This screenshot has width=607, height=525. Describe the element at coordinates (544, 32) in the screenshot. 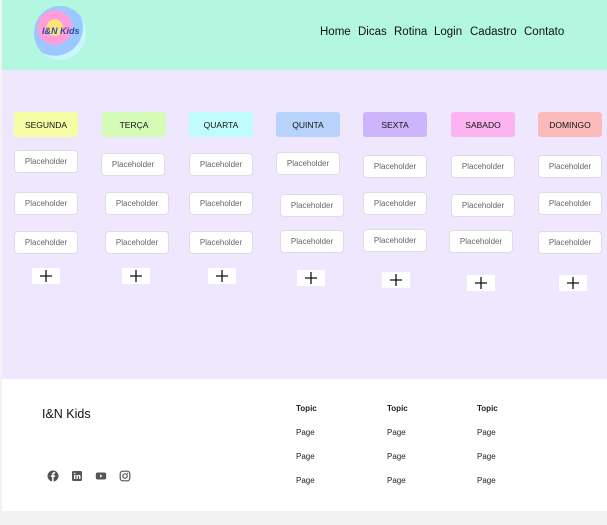

I see `nav-contato: Contato` at that location.